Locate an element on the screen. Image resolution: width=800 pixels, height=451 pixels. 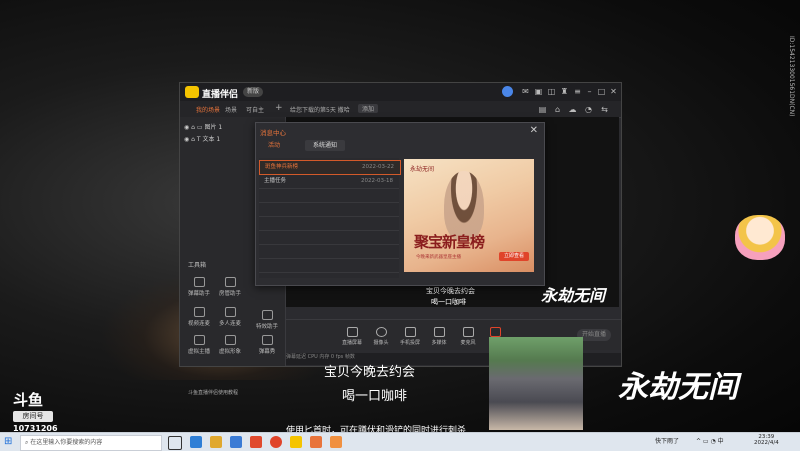
tab-scenes: 场景 is located at coordinates (231, 109).